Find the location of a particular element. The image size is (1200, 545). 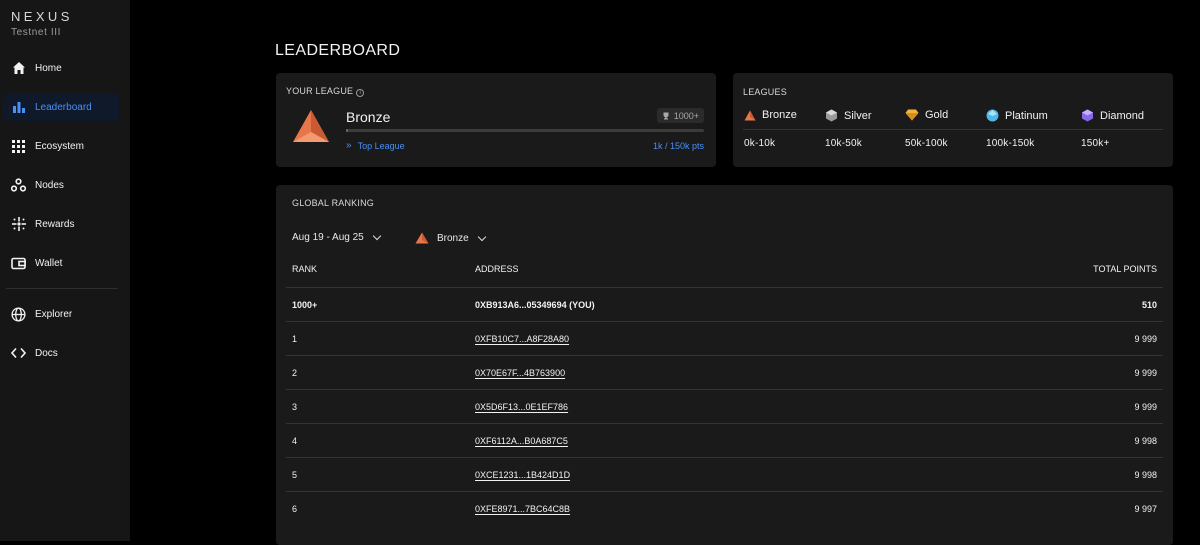

league-progress-bar is located at coordinates (525, 130).